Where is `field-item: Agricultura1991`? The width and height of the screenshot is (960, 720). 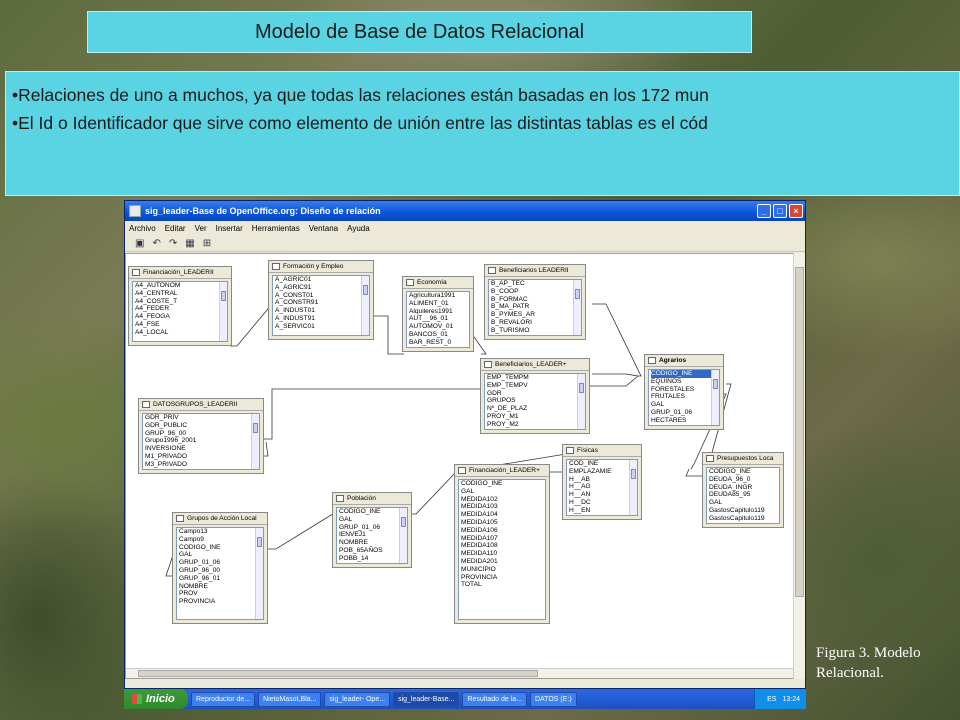
field-item: Agricultura1991 is located at coordinates (439, 296).